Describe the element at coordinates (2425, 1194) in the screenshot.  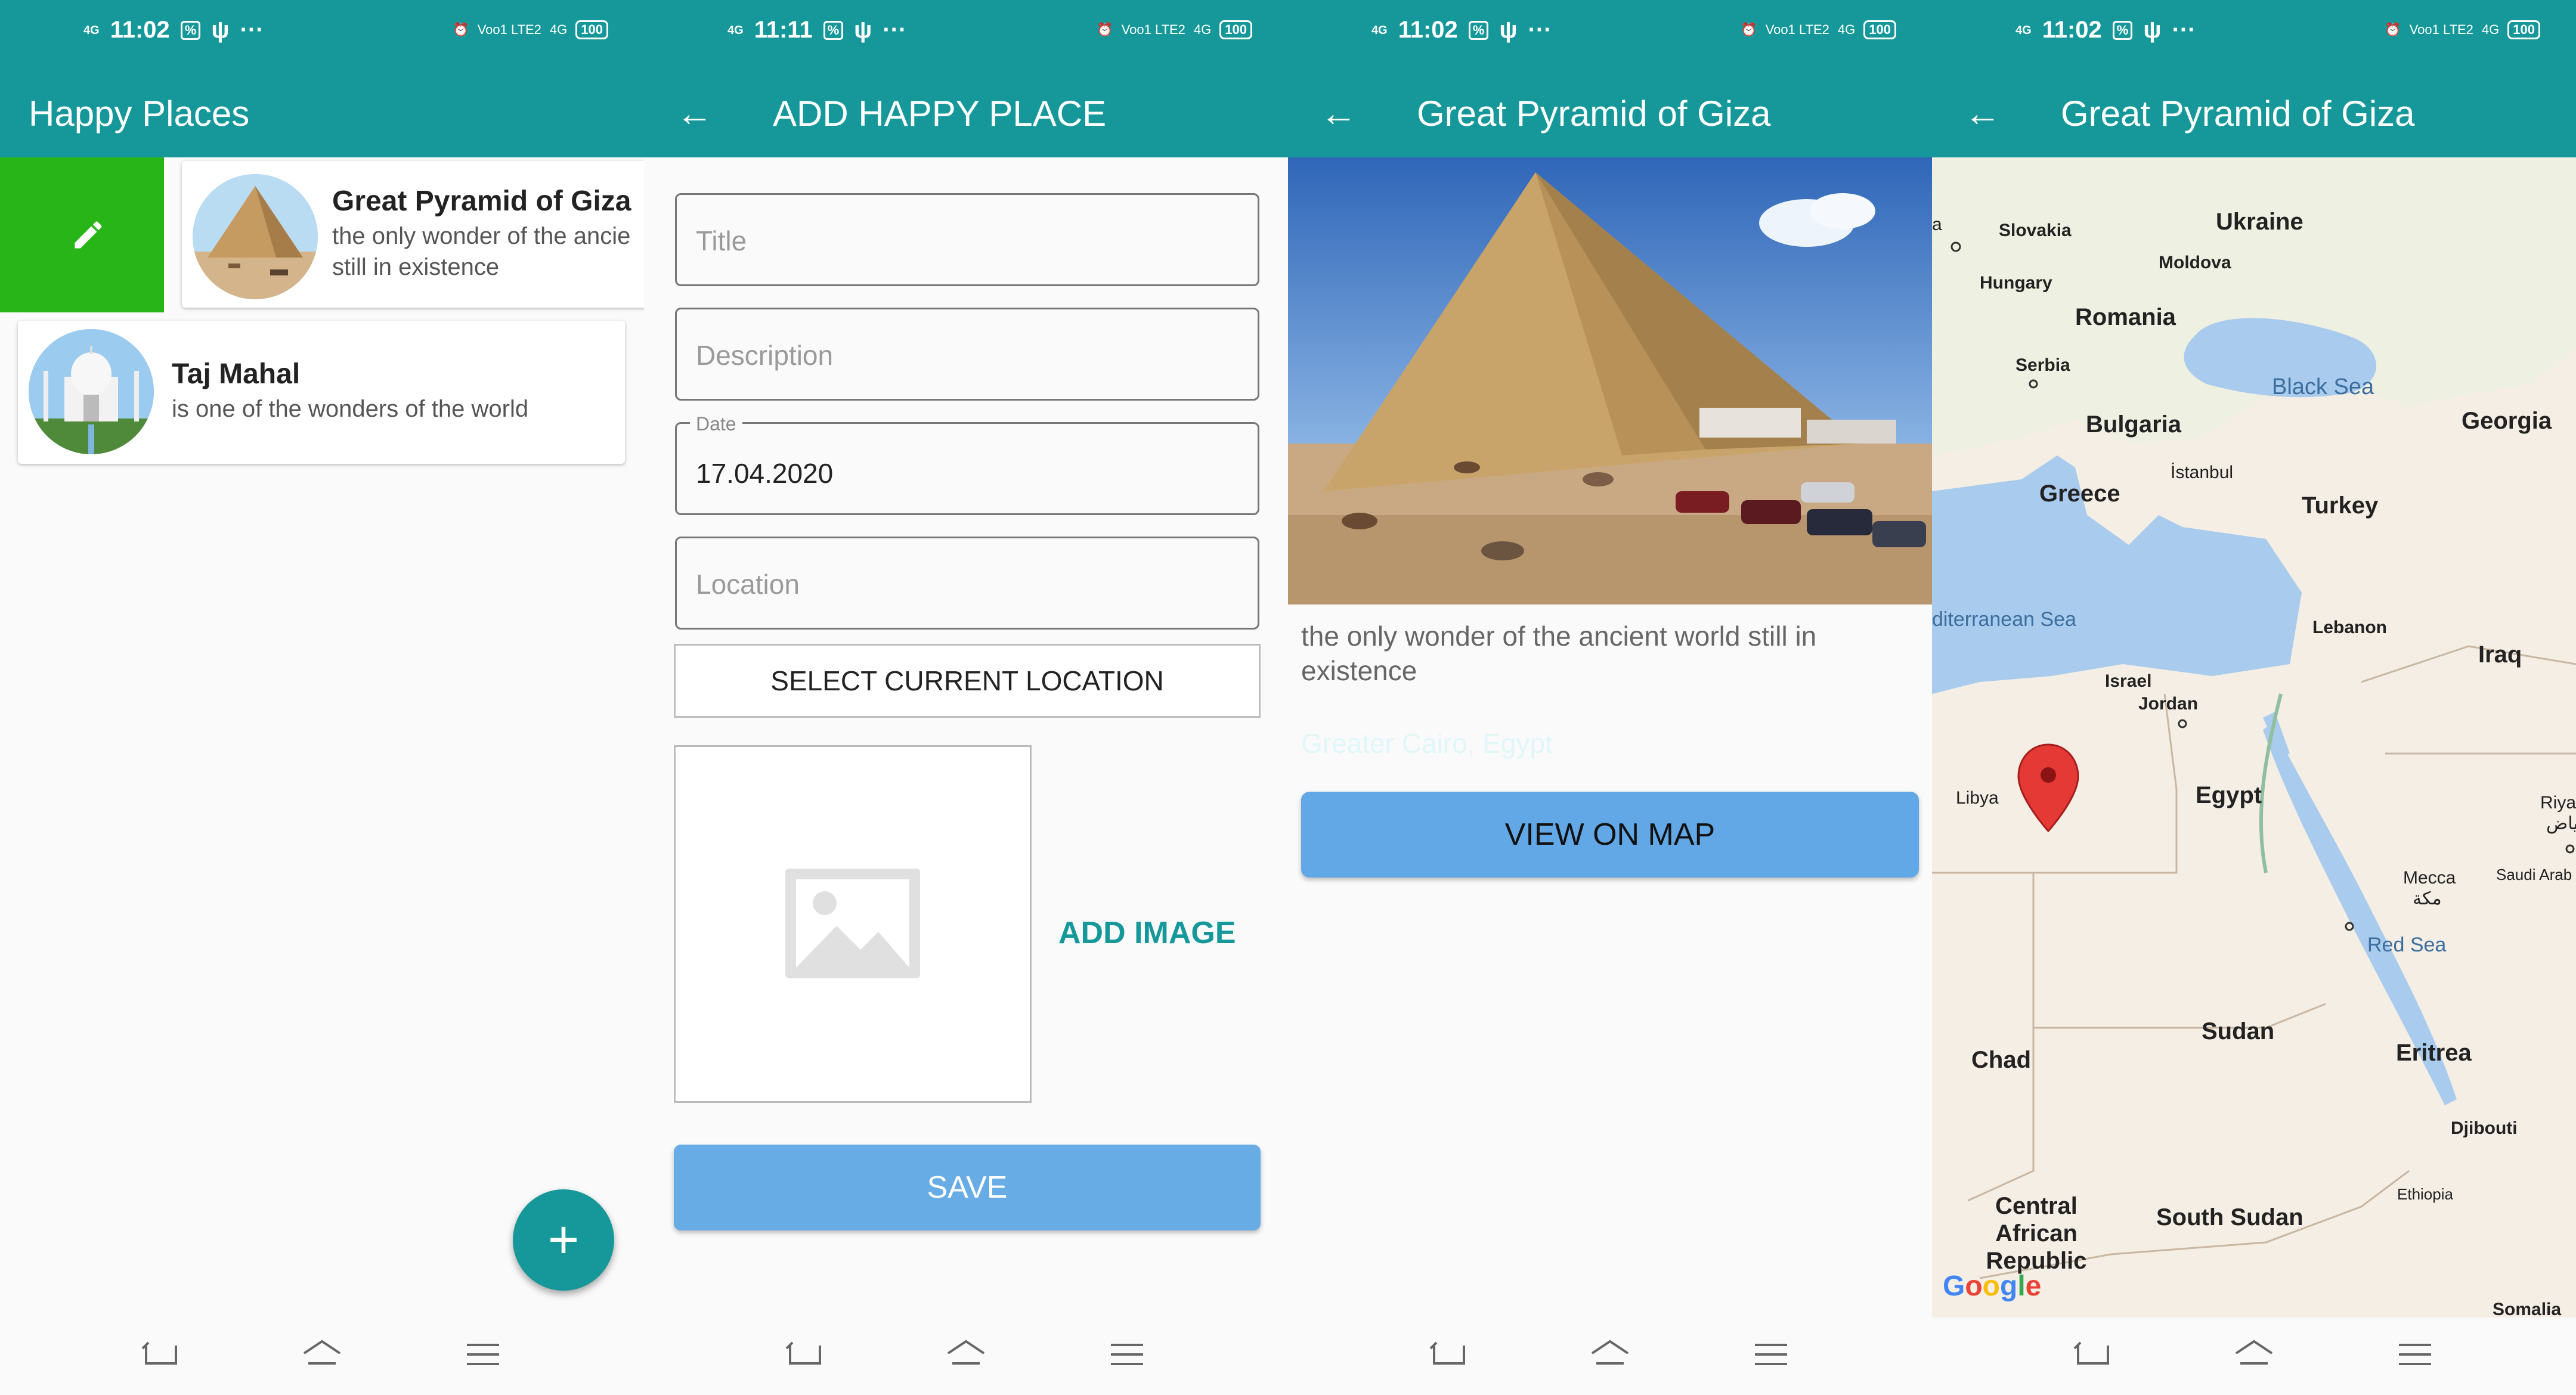
I see `map-label: Ethiopia` at that location.